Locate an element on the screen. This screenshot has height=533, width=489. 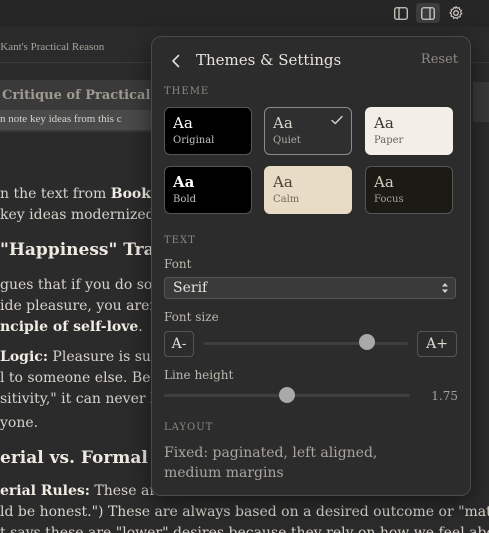
theme-name: Calm is located at coordinates (286, 199).